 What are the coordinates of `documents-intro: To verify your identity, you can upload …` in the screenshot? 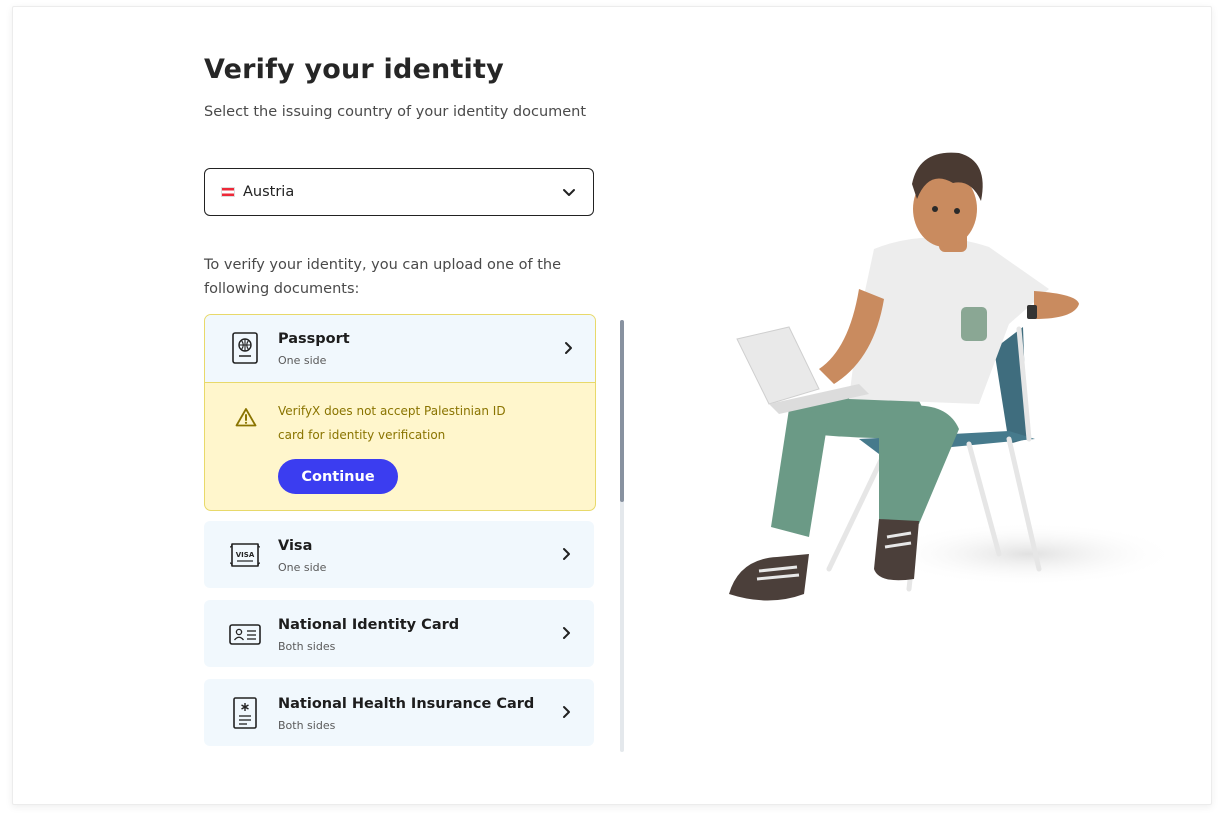 It's located at (383, 277).